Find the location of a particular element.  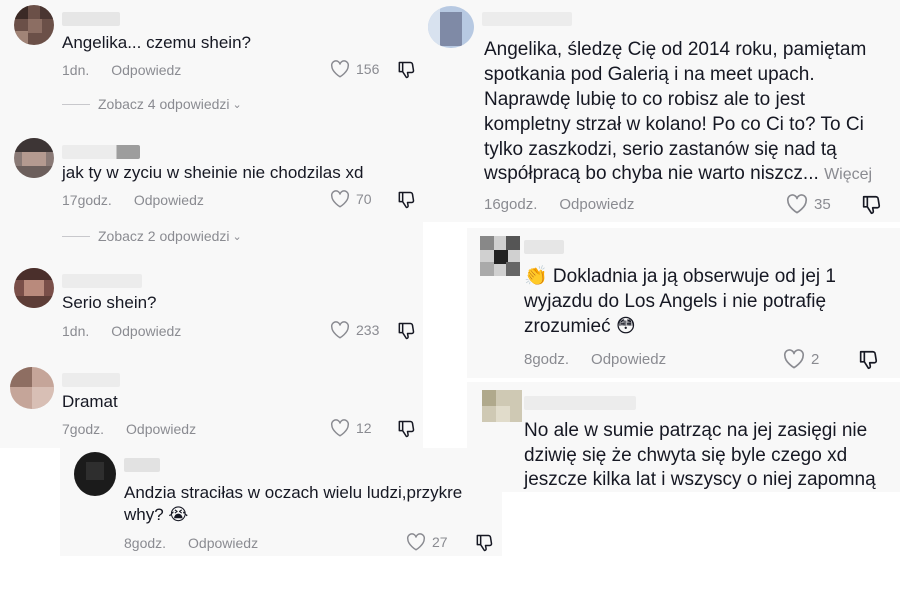

comment-text-line: why? 😭 is located at coordinates (156, 514).